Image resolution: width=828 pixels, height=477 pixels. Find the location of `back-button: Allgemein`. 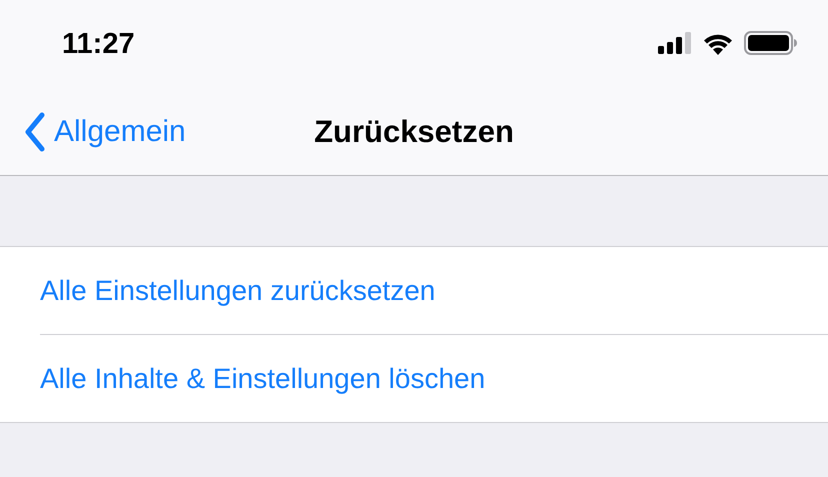

back-button: Allgemein is located at coordinates (93, 132).